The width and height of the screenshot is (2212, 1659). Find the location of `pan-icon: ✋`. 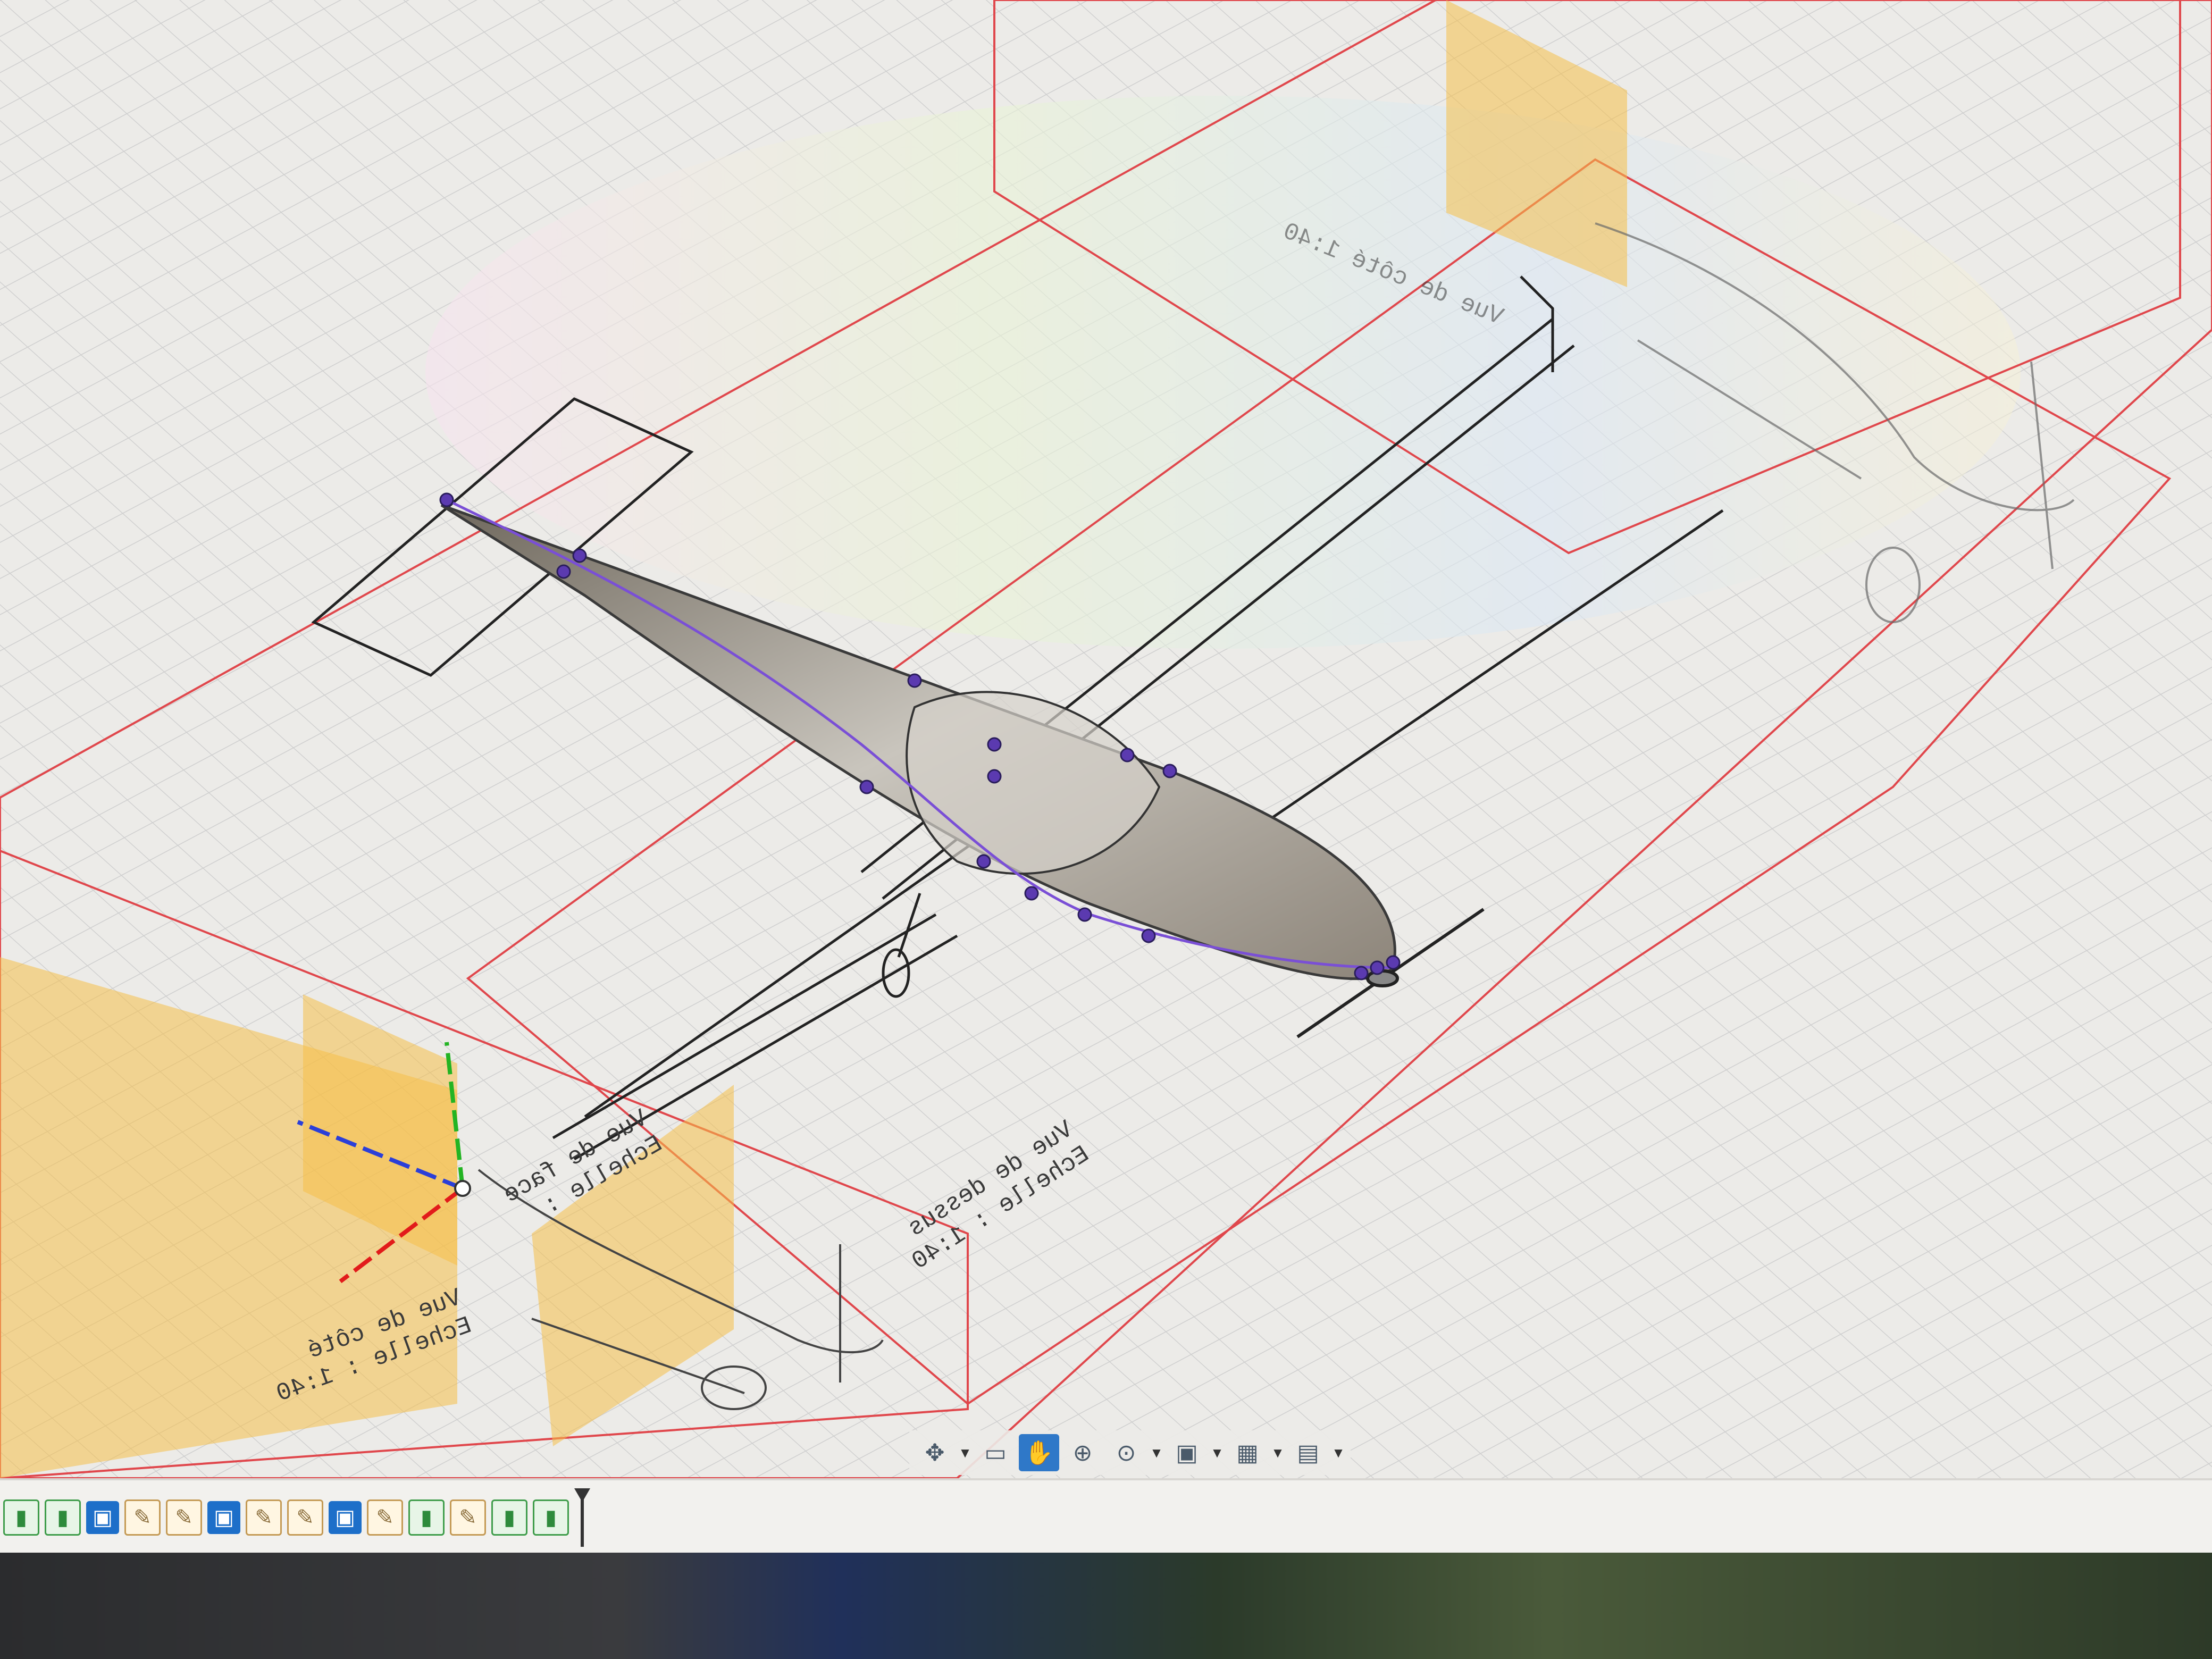

pan-icon: ✋ is located at coordinates (1039, 1452).